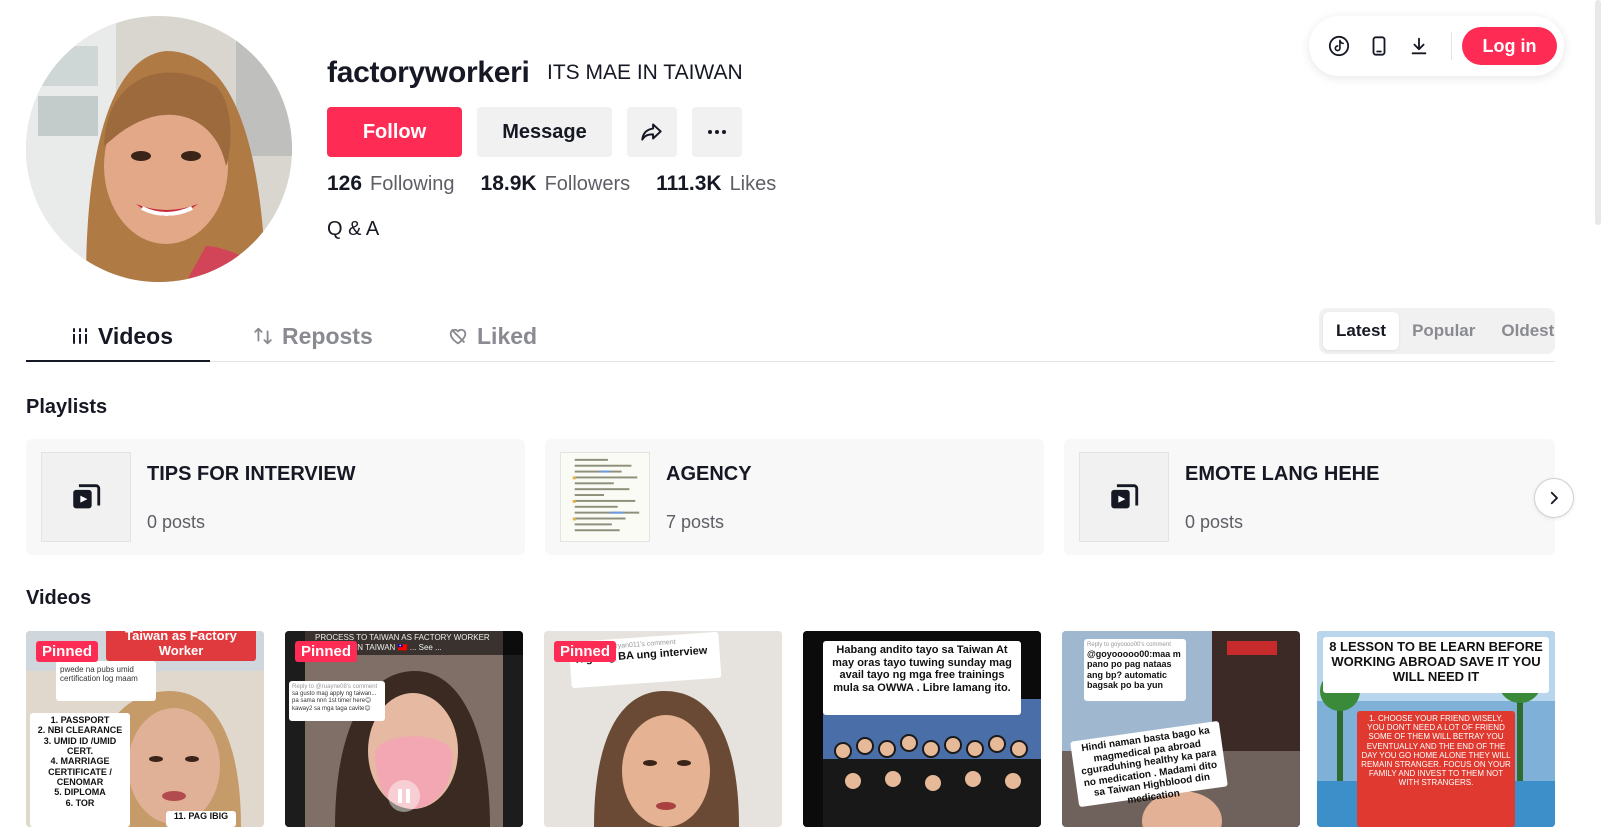  Describe the element at coordinates (335, 687) in the screenshot. I see `comment-reply-to: Reply to @ruayne08's comment` at that location.